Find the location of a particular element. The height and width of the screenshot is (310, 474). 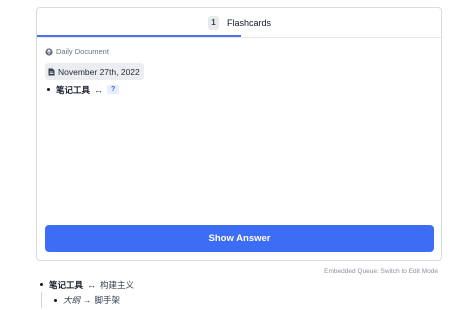

outline-child-left: 大纲 is located at coordinates (72, 300).